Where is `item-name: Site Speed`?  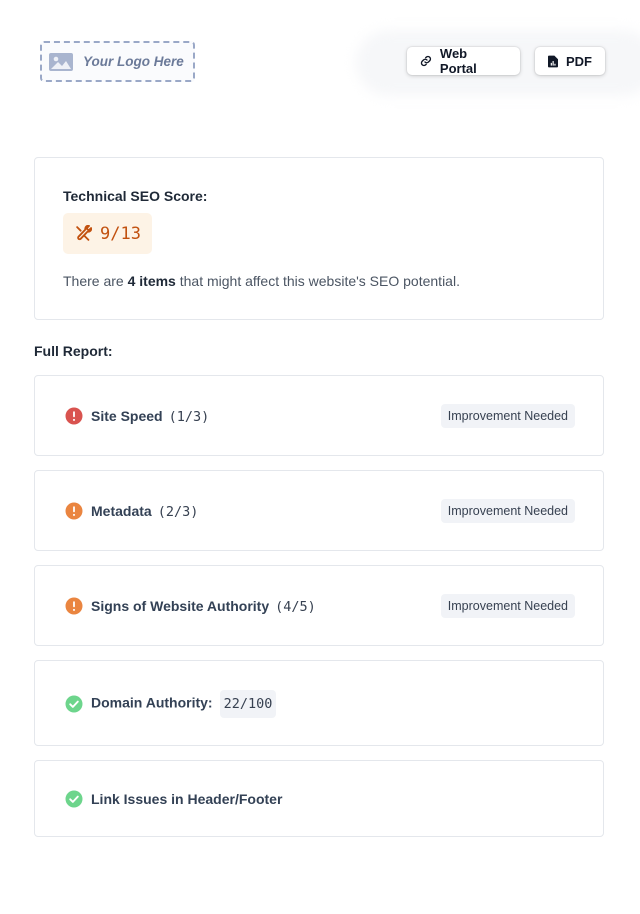 item-name: Site Speed is located at coordinates (127, 416).